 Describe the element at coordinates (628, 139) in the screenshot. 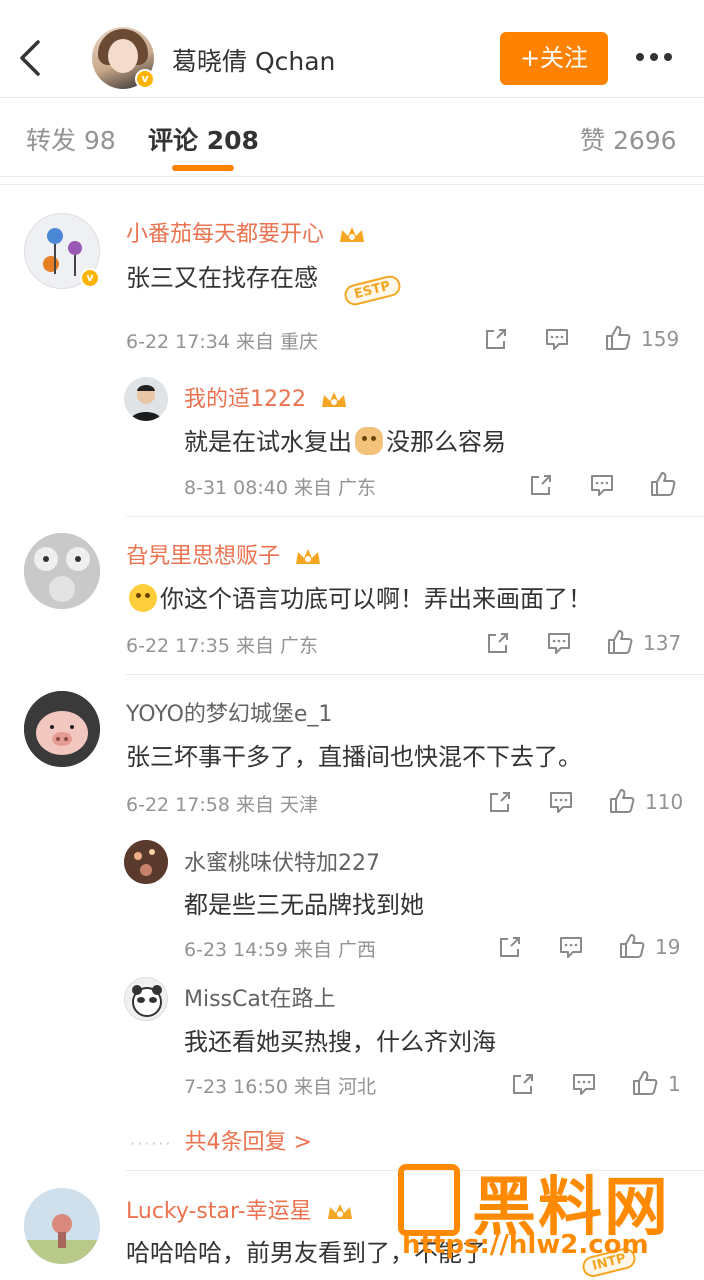

I see `tab-likes: 赞 2696` at that location.